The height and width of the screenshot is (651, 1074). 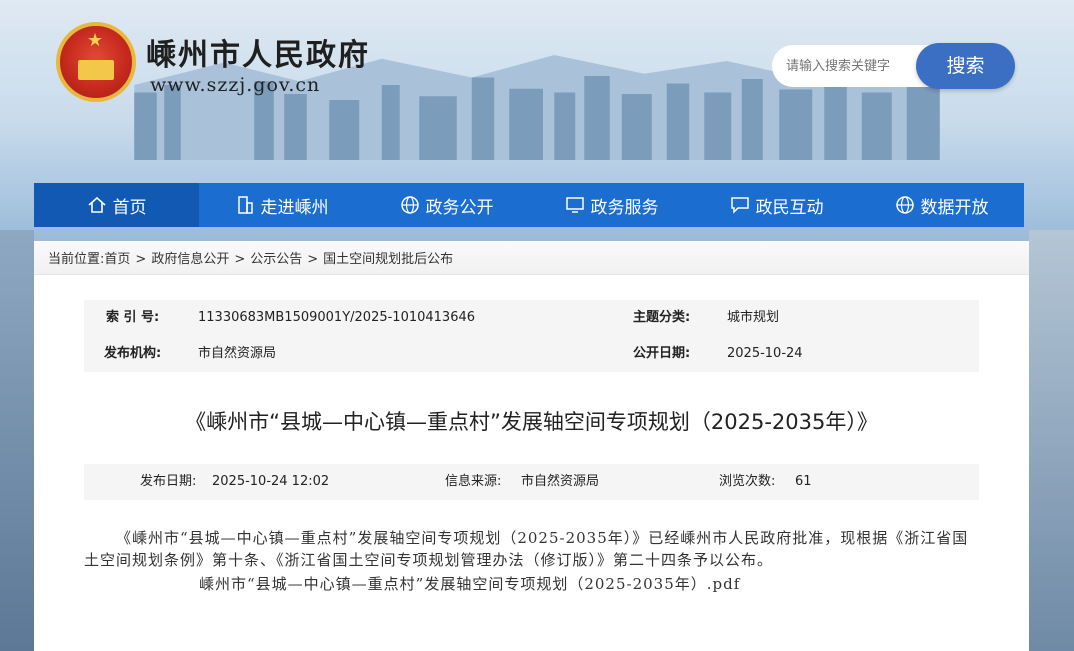 I want to click on views-label: 浏览次数:, so click(x=747, y=481).